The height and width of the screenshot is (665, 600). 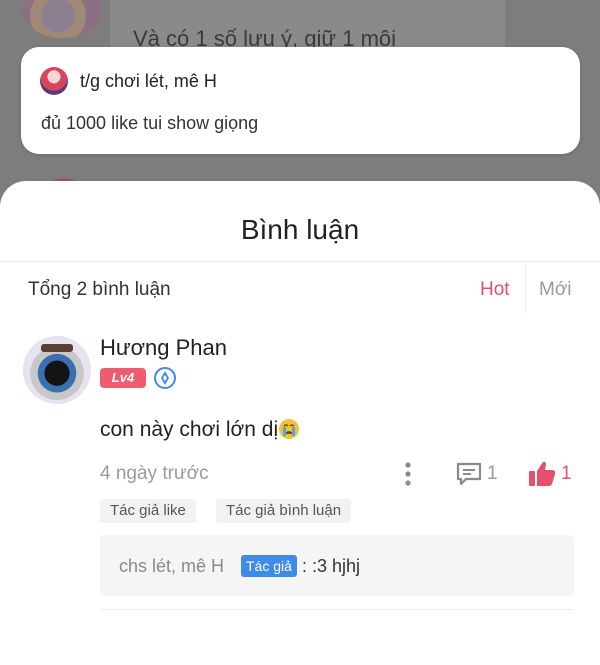 What do you see at coordinates (154, 473) in the screenshot?
I see `comment-time: 4 ngày trước` at bounding box center [154, 473].